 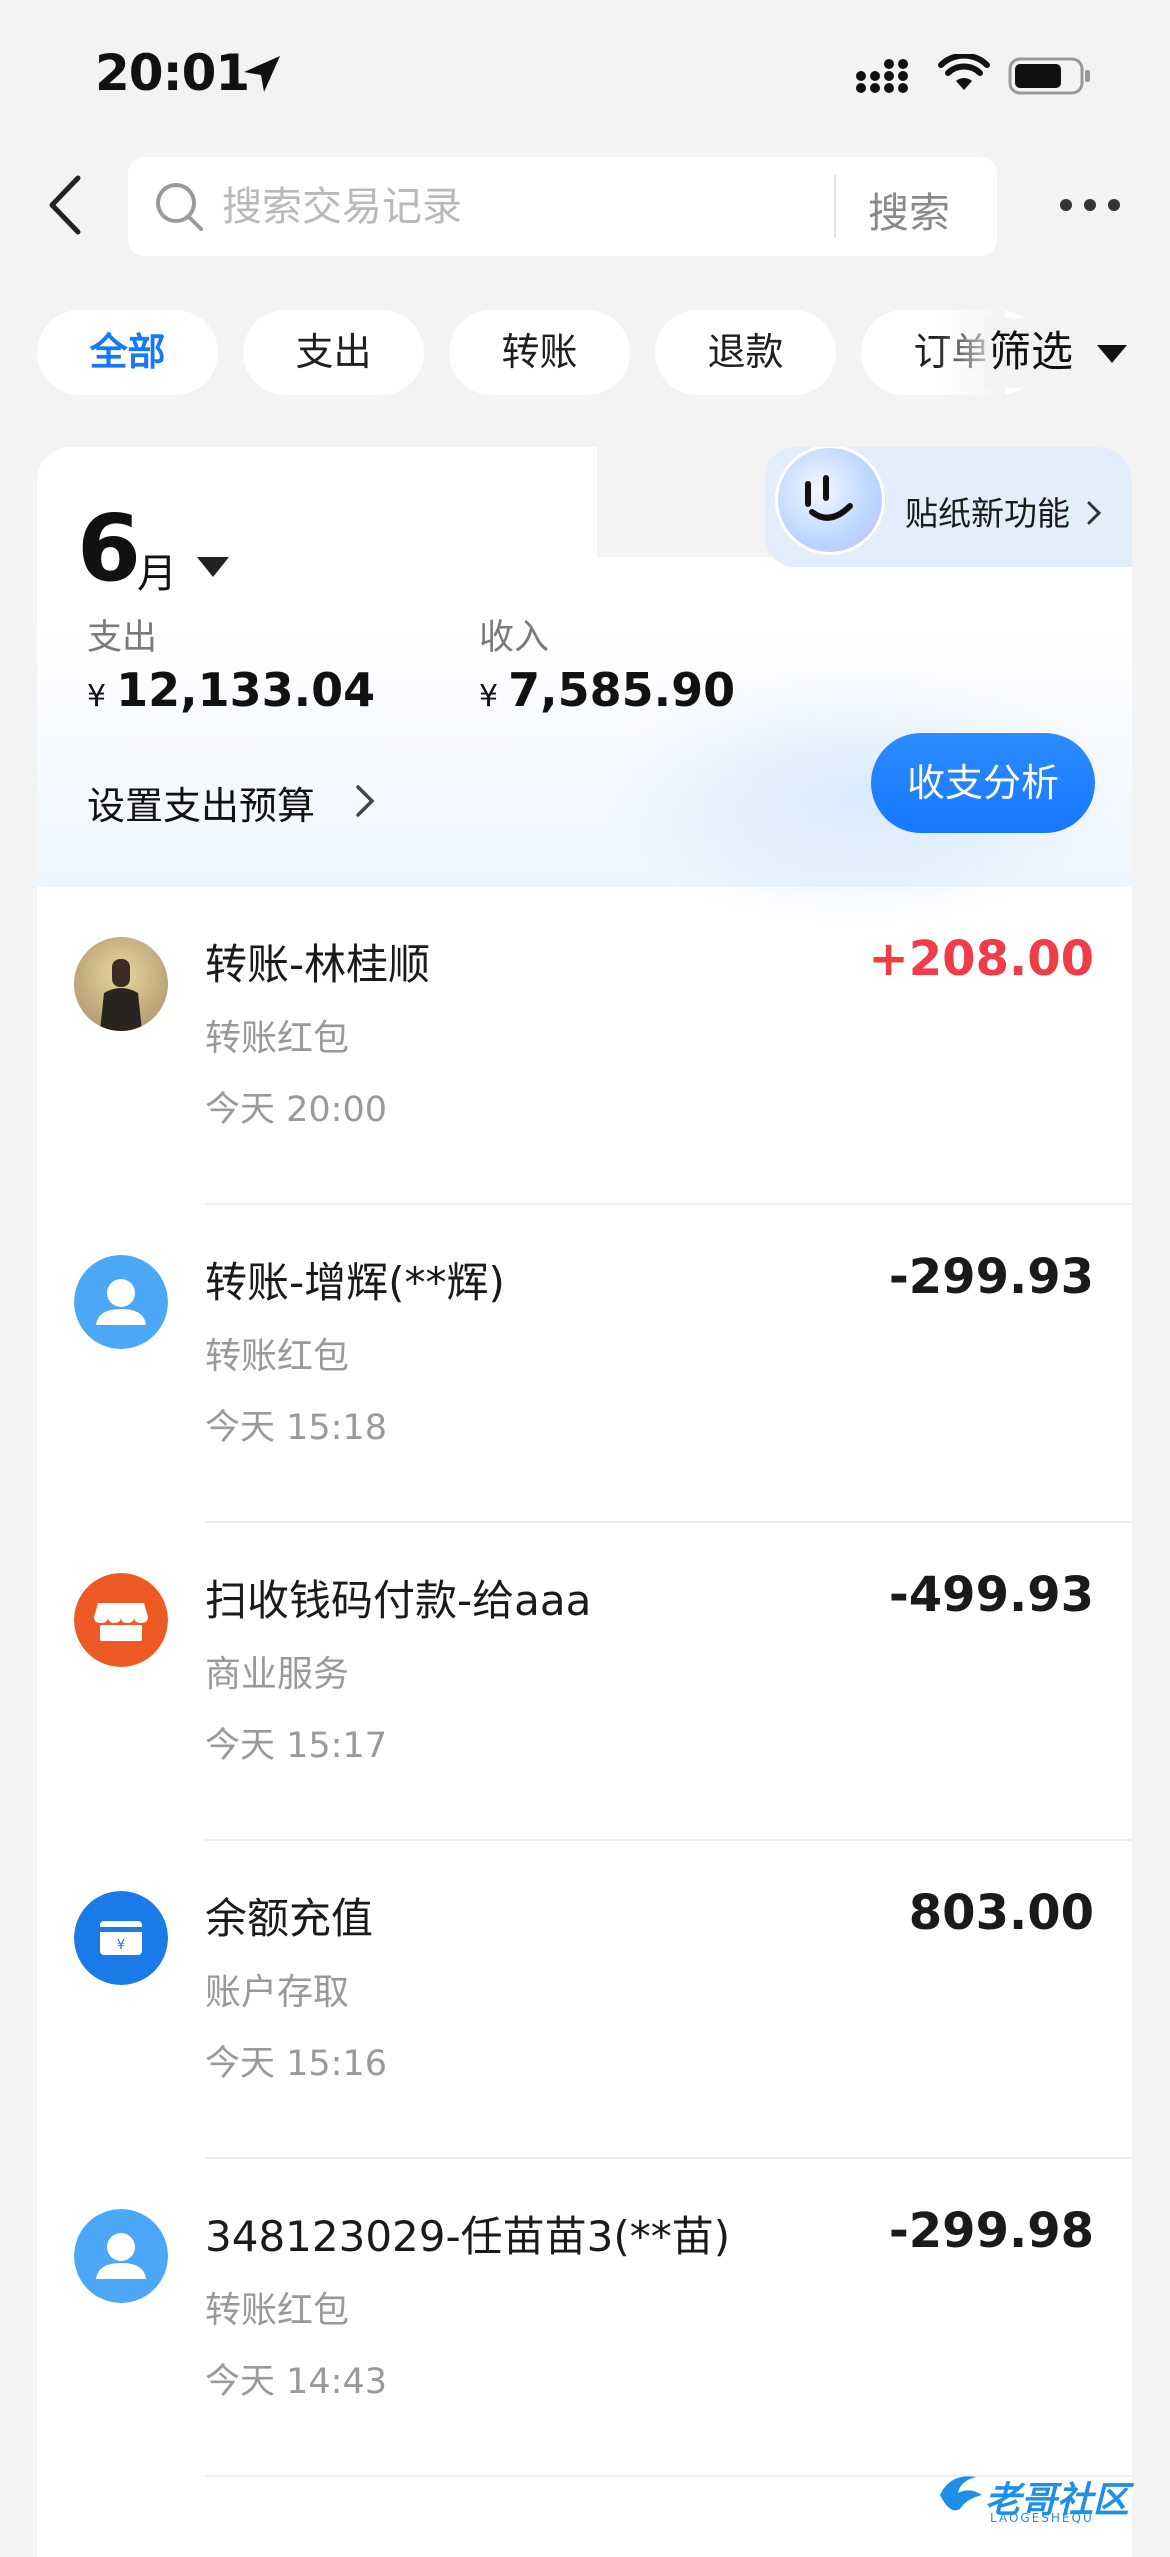 What do you see at coordinates (127, 352) in the screenshot?
I see `chip-all: 全部` at bounding box center [127, 352].